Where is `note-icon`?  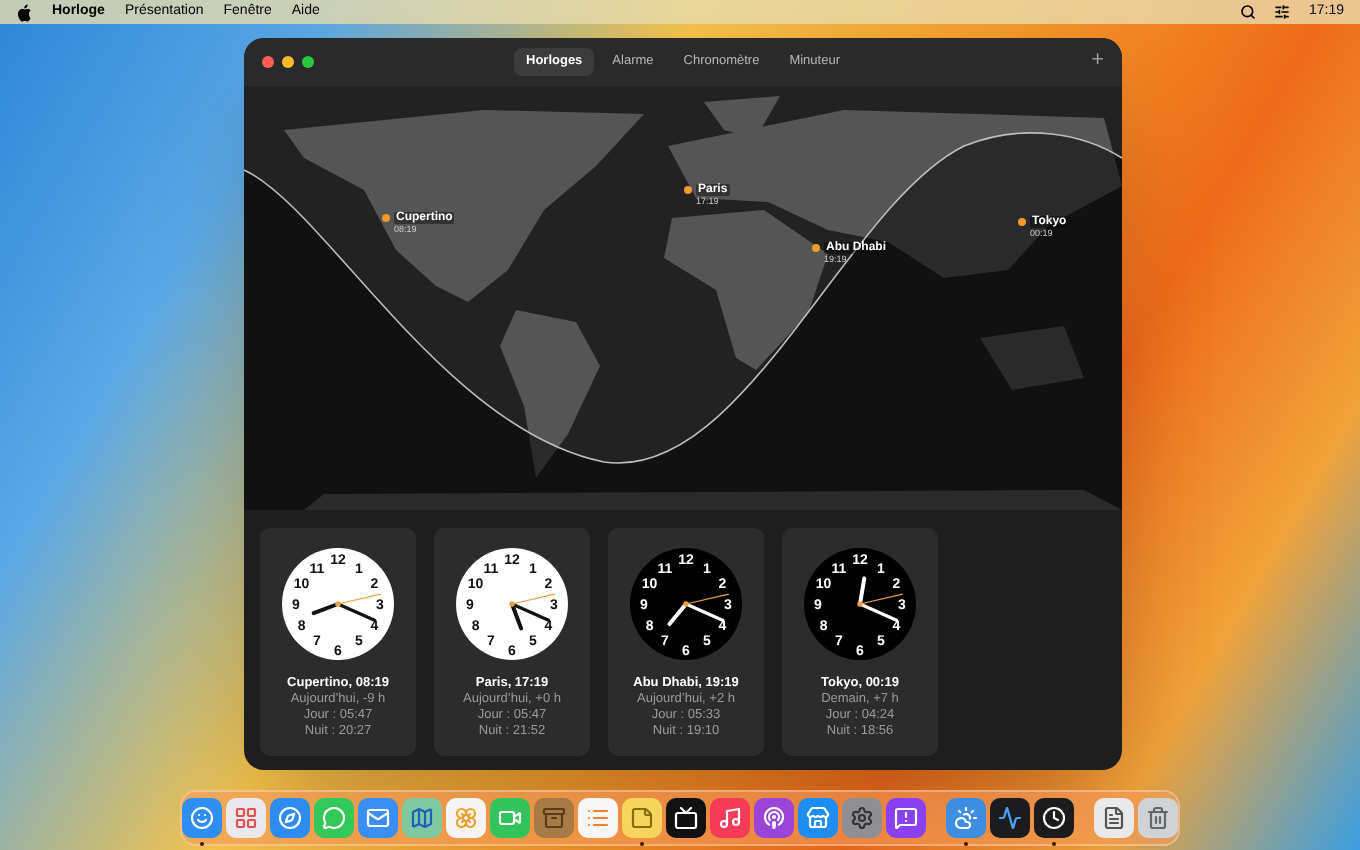 note-icon is located at coordinates (642, 818).